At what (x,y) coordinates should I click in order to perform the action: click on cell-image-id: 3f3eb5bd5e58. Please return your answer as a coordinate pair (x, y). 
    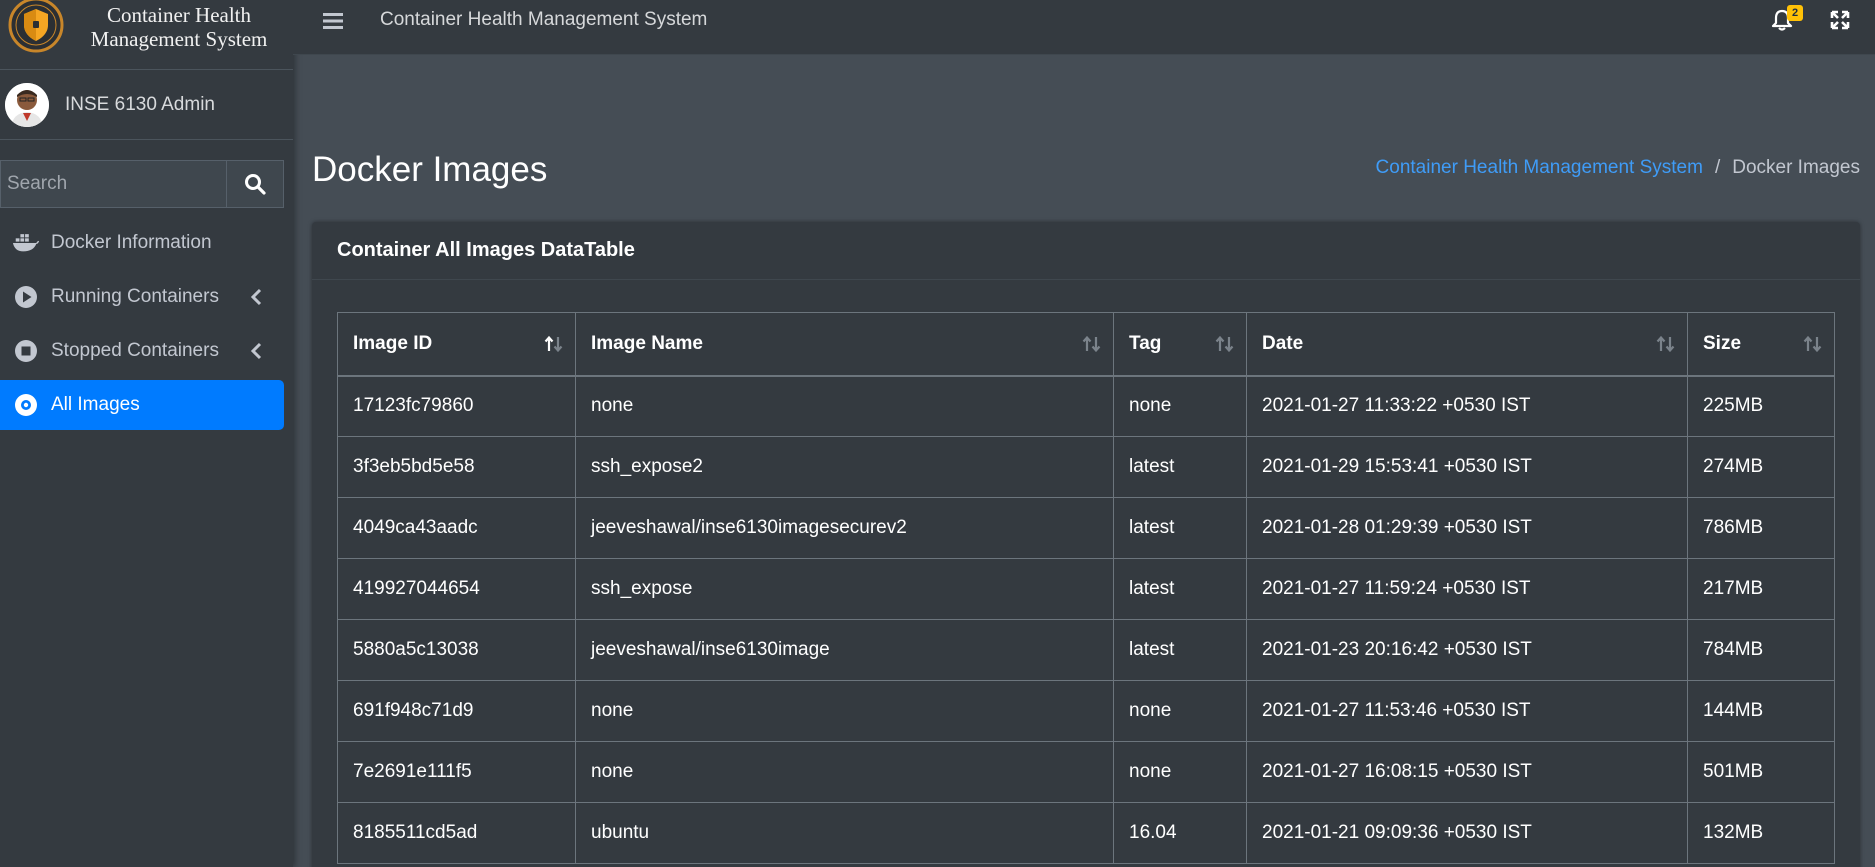
    Looking at the image, I should click on (456, 467).